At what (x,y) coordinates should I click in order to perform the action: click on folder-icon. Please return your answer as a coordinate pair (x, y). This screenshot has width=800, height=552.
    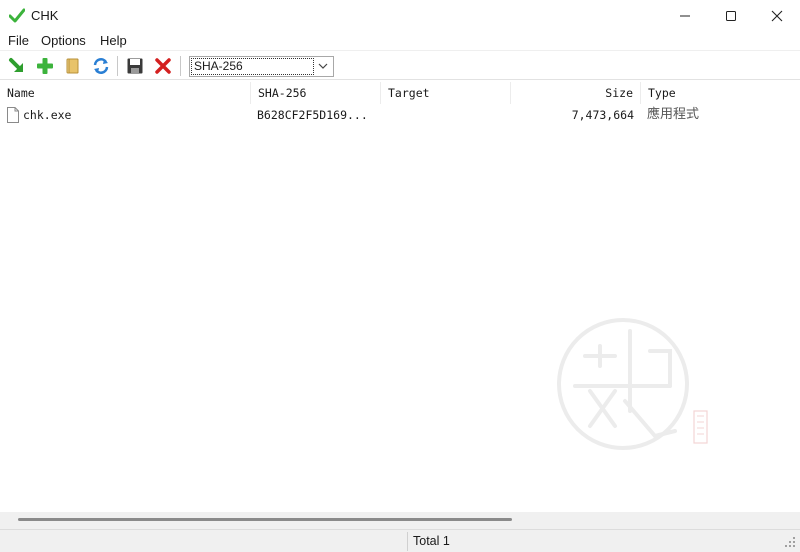
    Looking at the image, I should click on (72, 66).